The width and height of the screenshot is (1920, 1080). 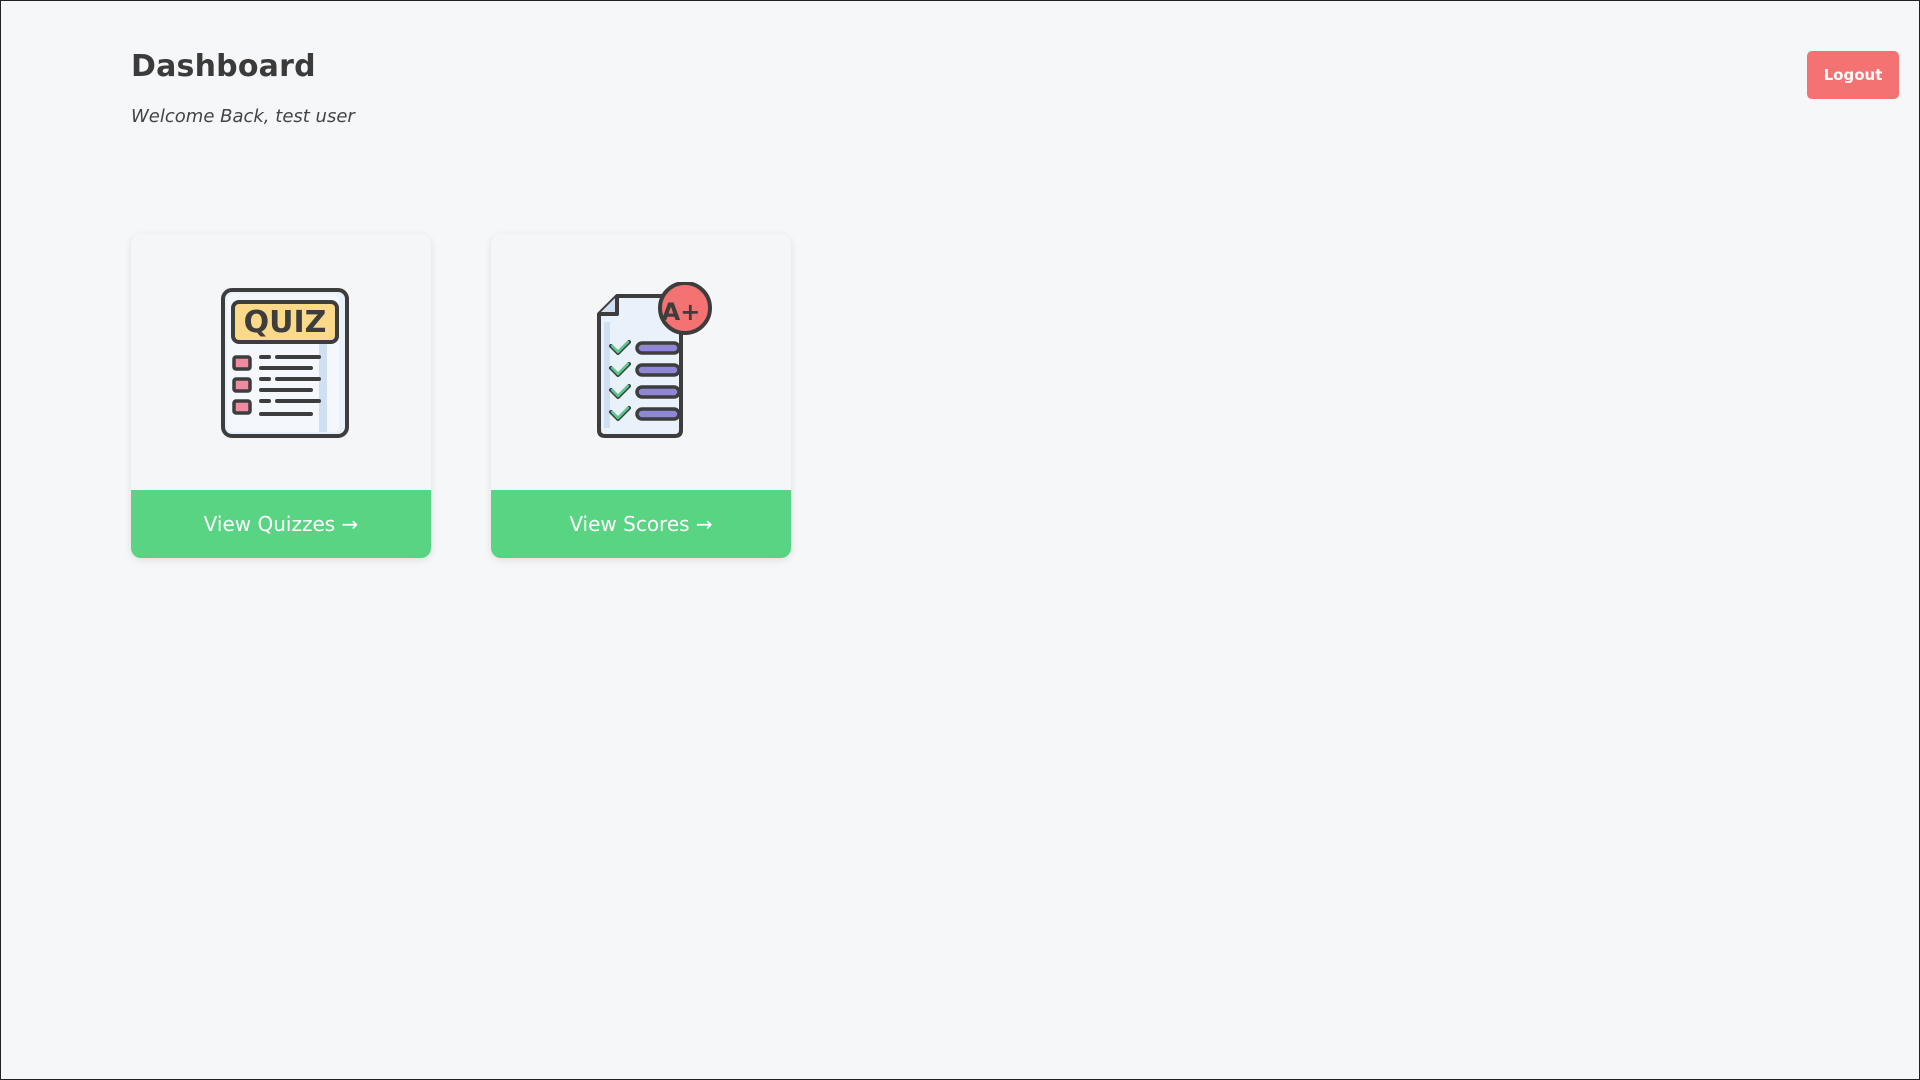 I want to click on page-title: Dashboard, so click(x=223, y=66).